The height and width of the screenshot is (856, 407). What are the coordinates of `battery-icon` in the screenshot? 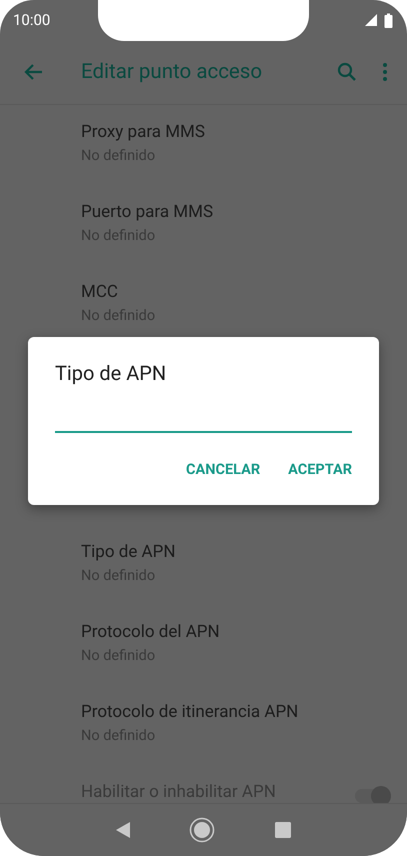 It's located at (388, 20).